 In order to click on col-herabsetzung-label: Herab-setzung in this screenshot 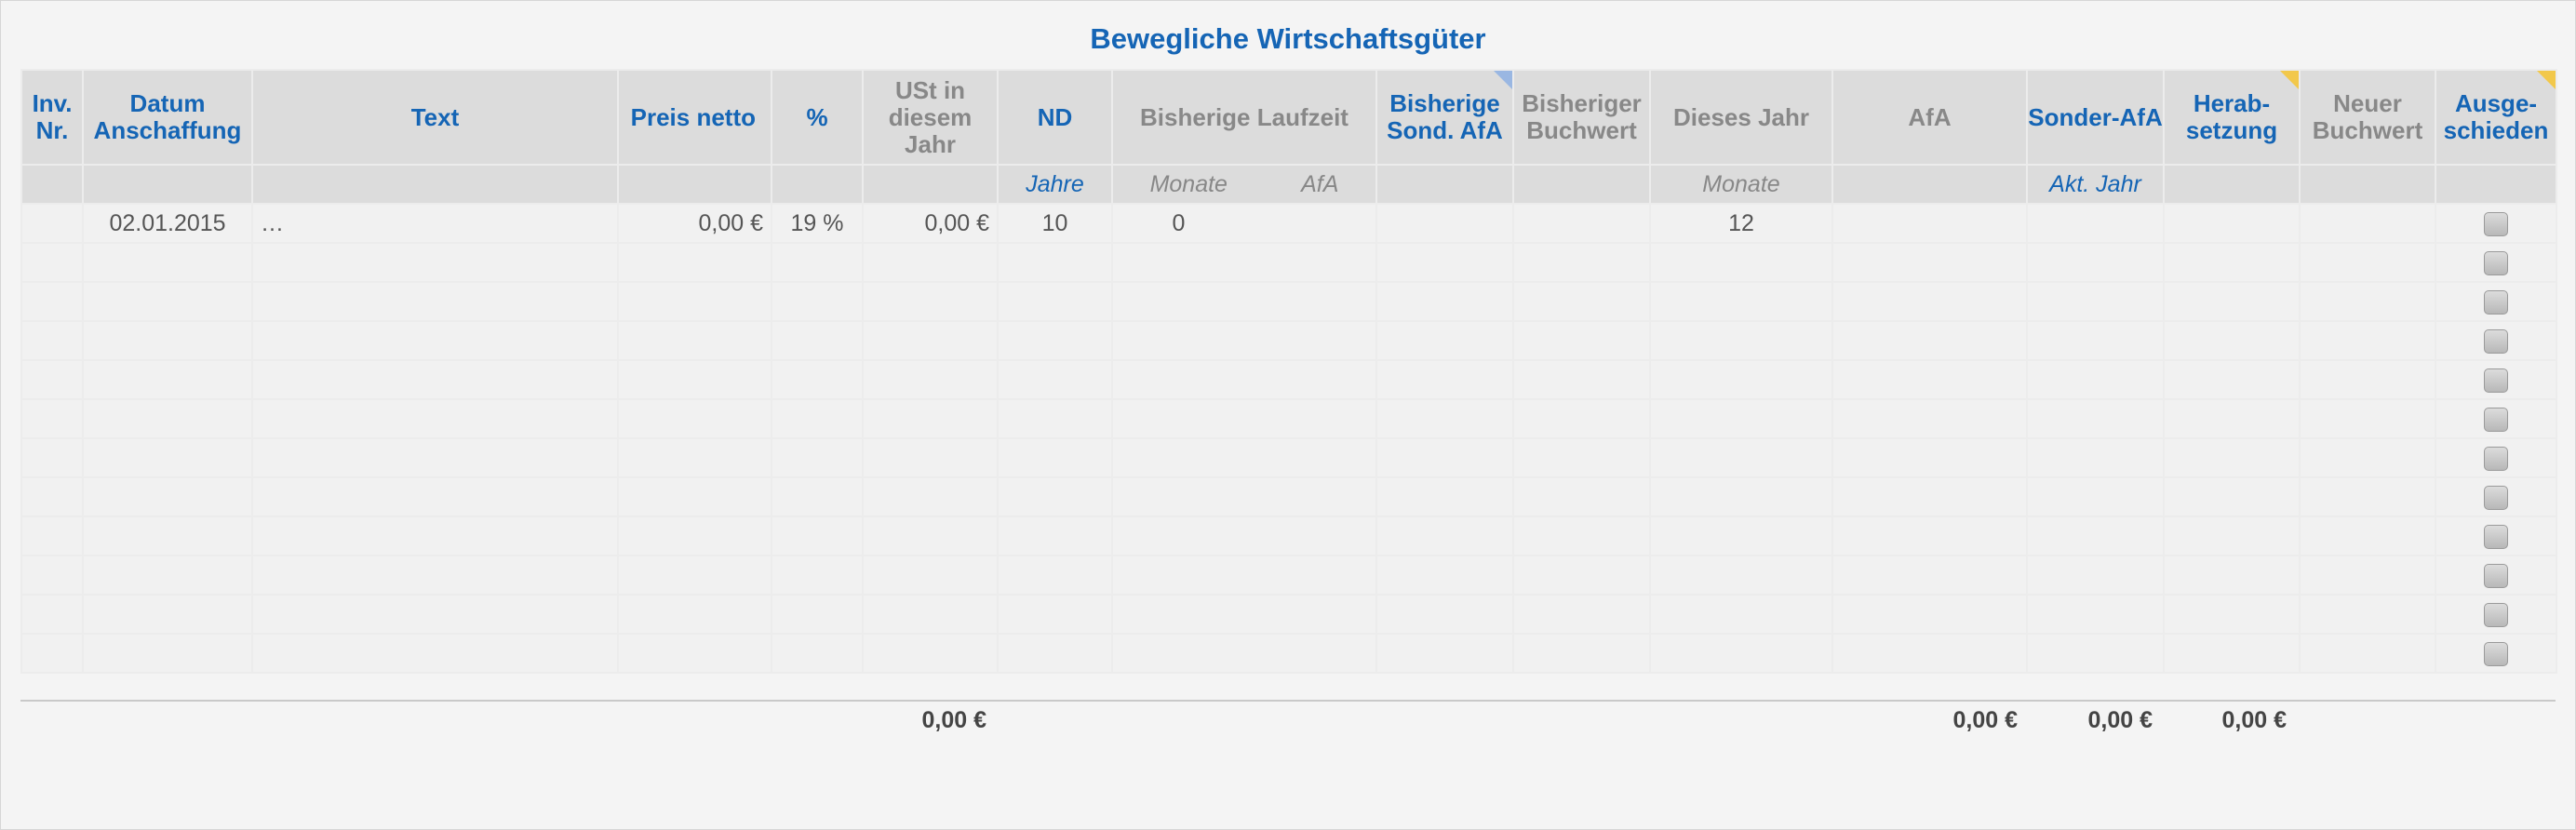, I will do `click(2231, 117)`.